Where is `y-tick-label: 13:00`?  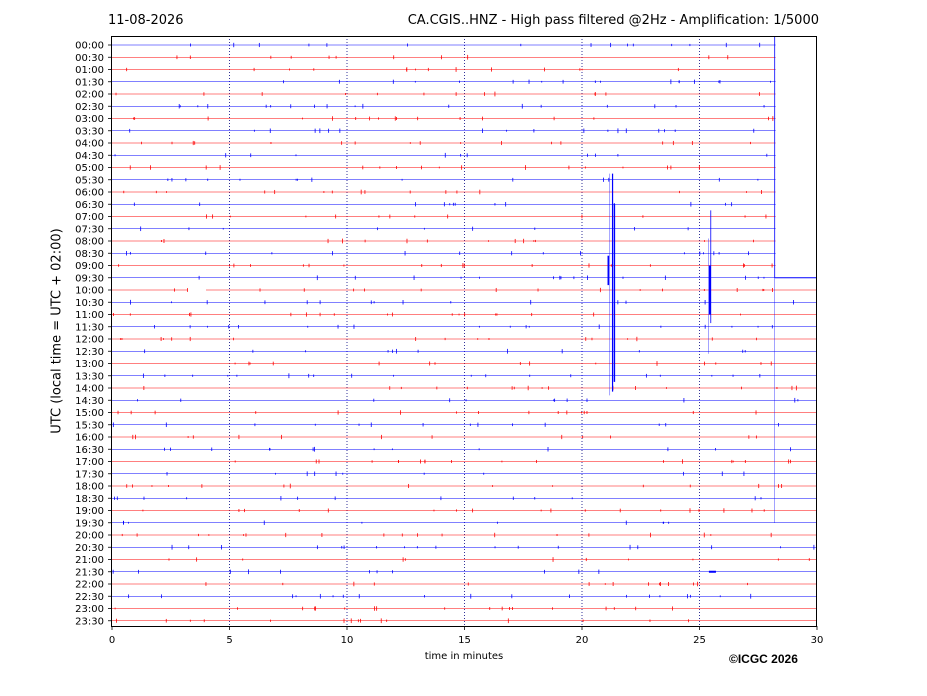
y-tick-label: 13:00 is located at coordinates (89, 364).